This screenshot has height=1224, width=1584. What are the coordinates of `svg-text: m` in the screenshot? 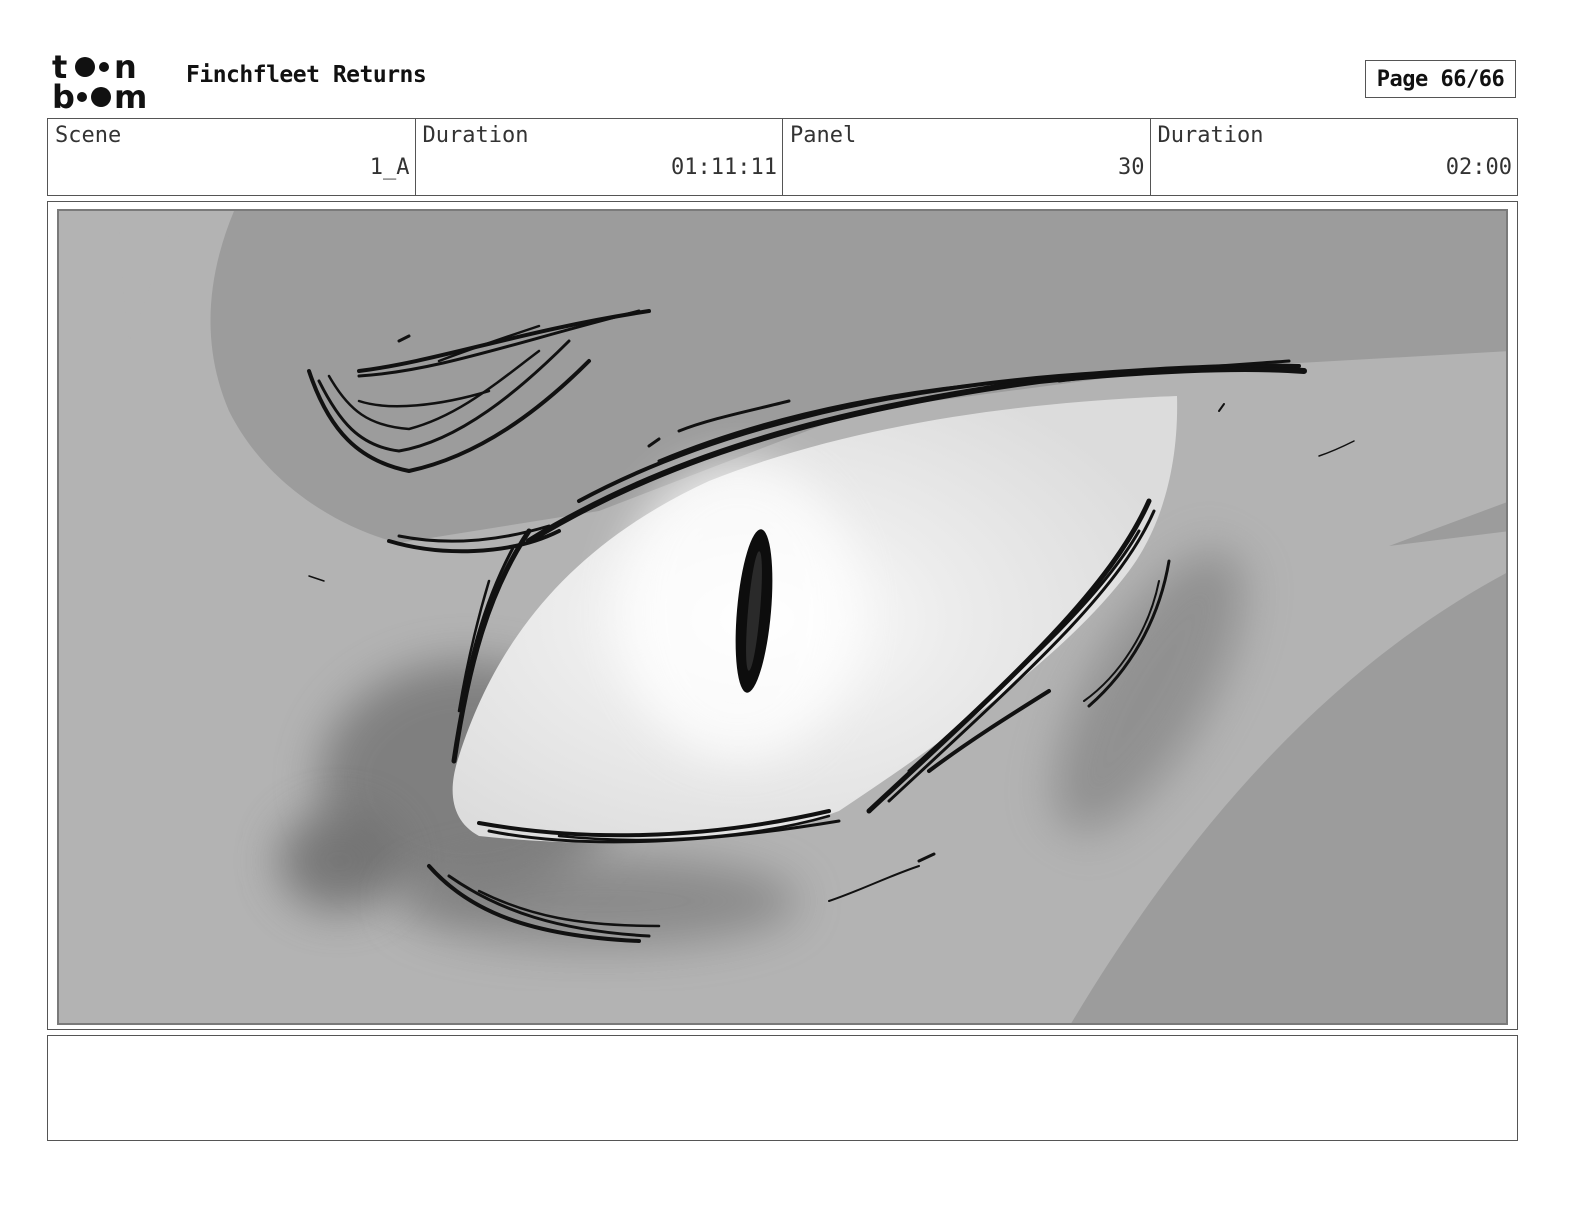 It's located at (130, 95).